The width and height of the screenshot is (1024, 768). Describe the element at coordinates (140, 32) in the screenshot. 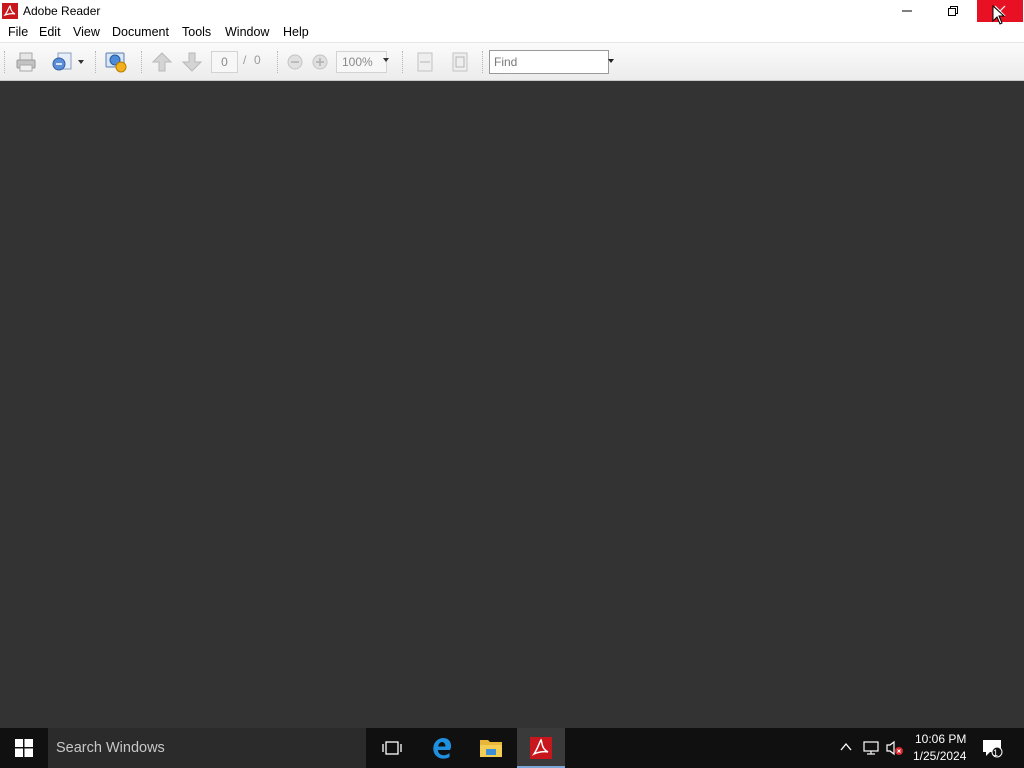

I see `menu-document: Document` at that location.